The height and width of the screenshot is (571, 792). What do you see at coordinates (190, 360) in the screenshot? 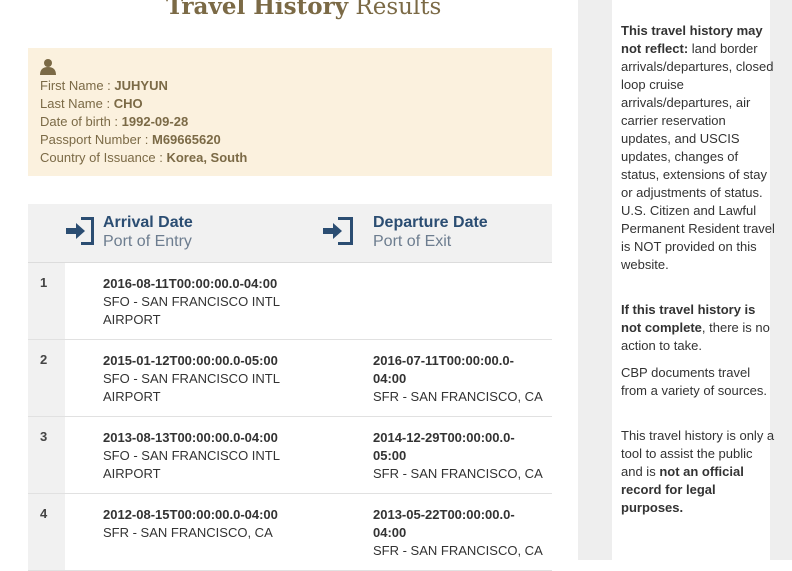
I see `arrival-date: 2015-01-12T00:00:00.0-05:00` at bounding box center [190, 360].